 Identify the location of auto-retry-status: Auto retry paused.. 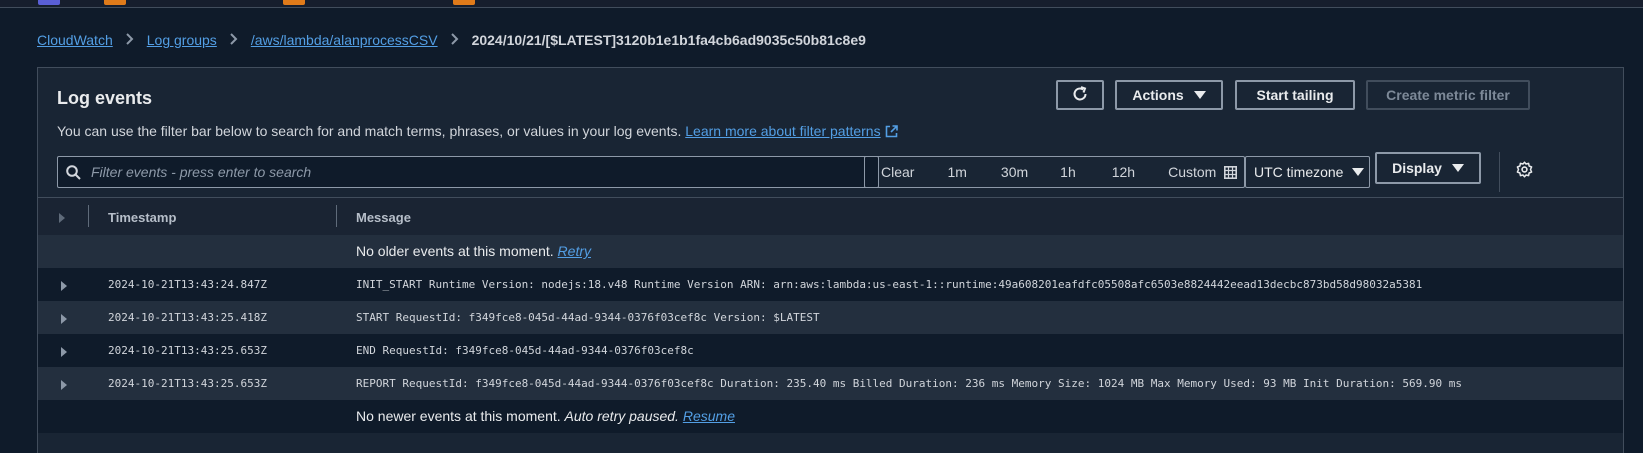
(621, 416).